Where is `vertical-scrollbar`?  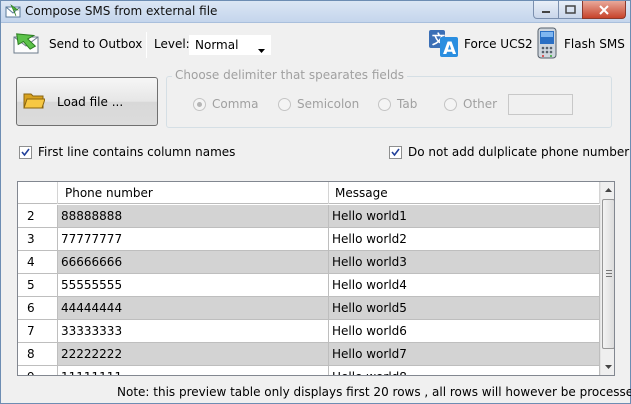 vertical-scrollbar is located at coordinates (607, 278).